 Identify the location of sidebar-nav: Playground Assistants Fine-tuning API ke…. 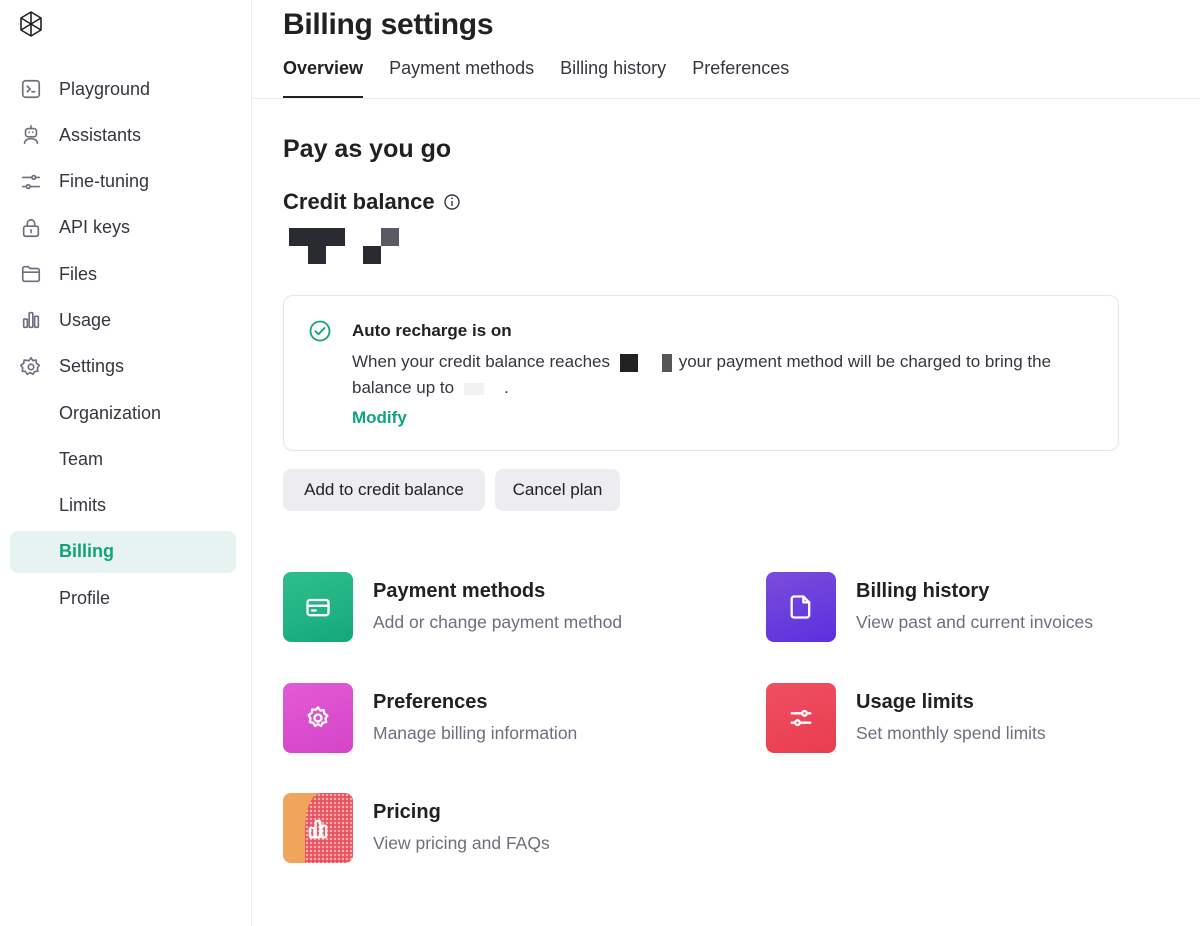
(123, 346).